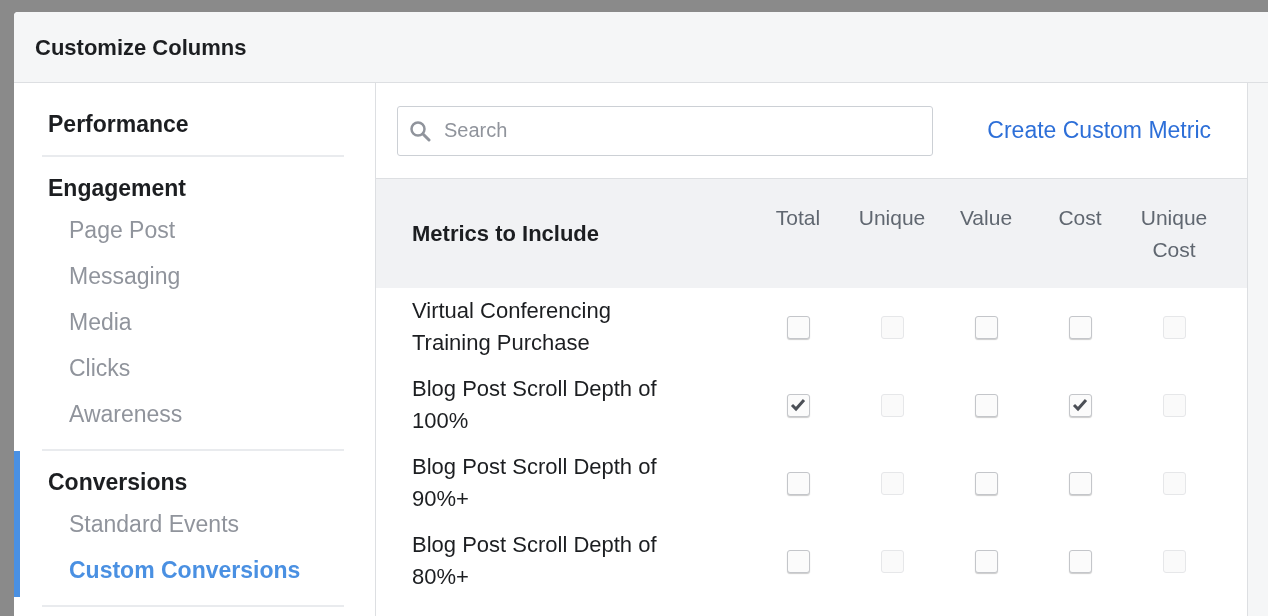  Describe the element at coordinates (798, 217) in the screenshot. I see `column-header: Total` at that location.